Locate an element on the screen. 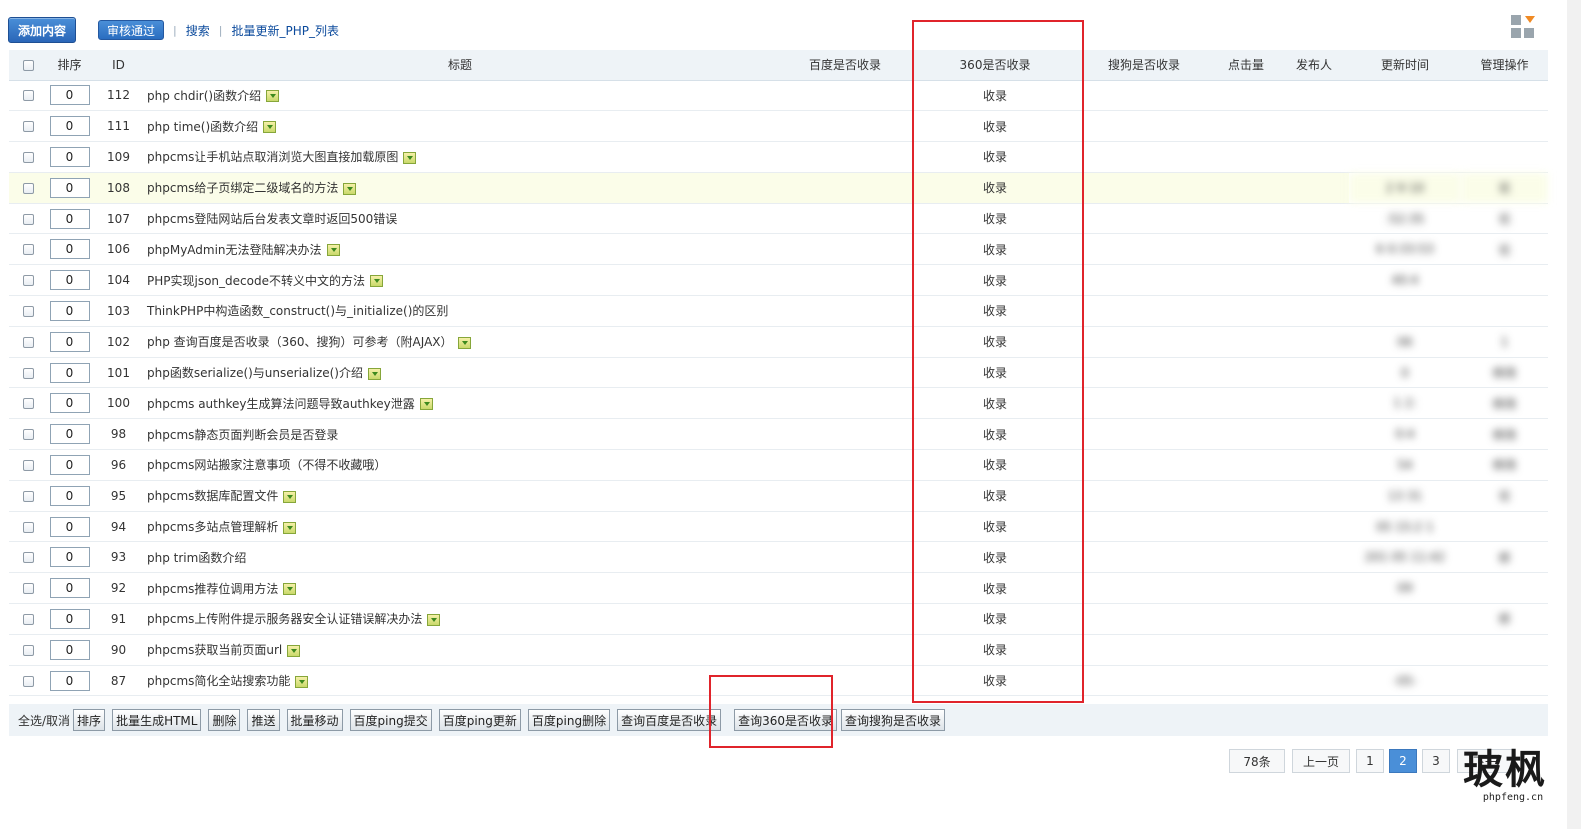  table-row: 90phpcms获取当前页面url 收录 is located at coordinates (778, 650).